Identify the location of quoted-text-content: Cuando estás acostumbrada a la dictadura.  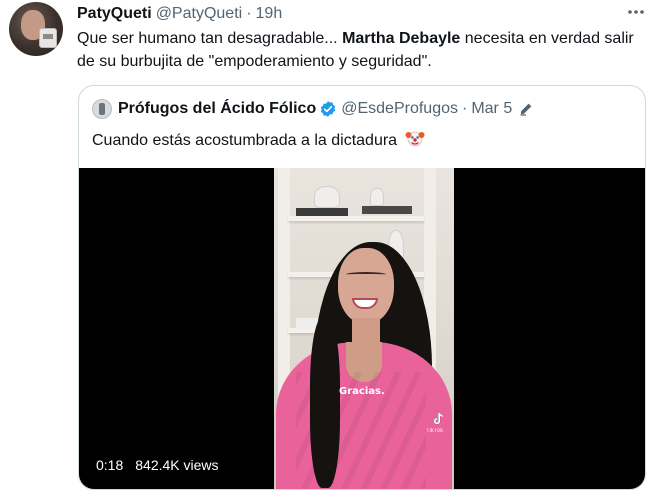
(245, 140).